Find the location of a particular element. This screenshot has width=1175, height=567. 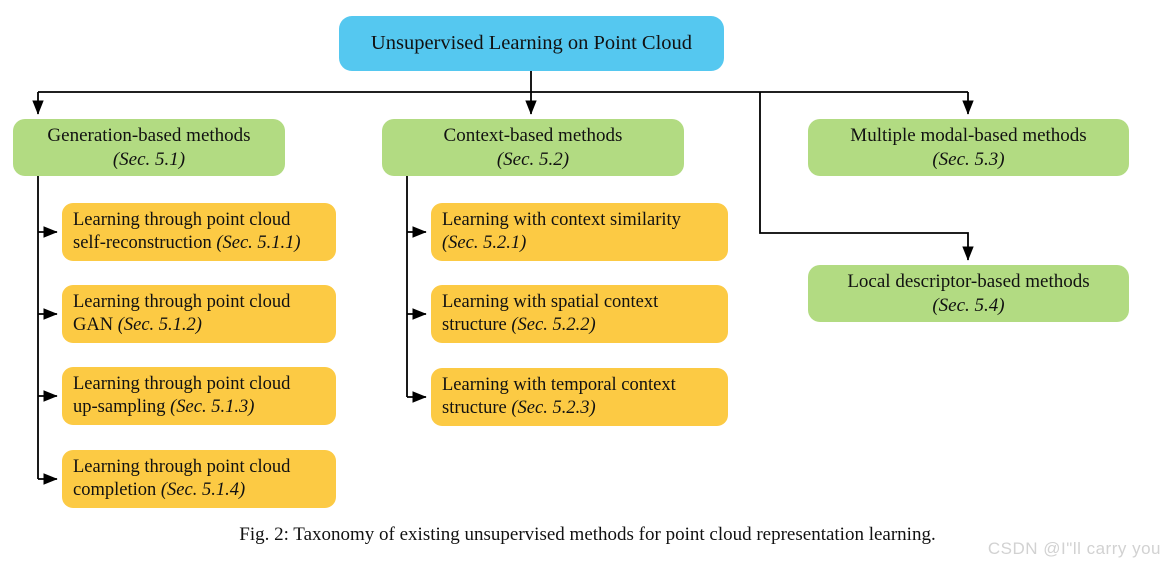

node-up-sampling-line2-text: up-sampling is located at coordinates (122, 407).